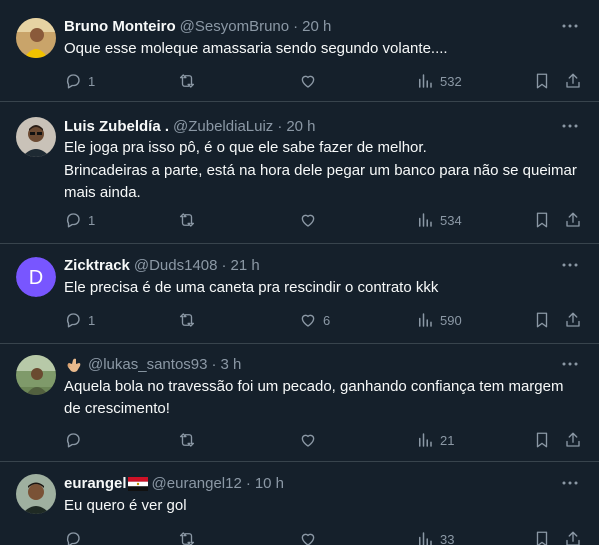 This screenshot has width=599, height=545. I want to click on avatar-letter: D, so click(36, 278).